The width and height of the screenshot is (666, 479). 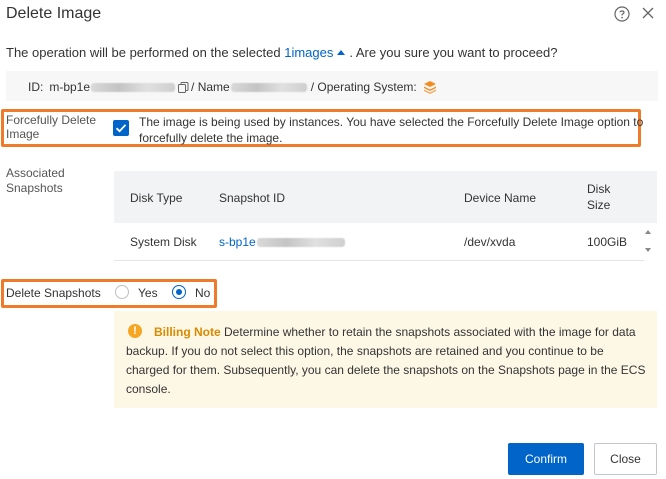 I want to click on radio-no-label: No, so click(x=202, y=293).